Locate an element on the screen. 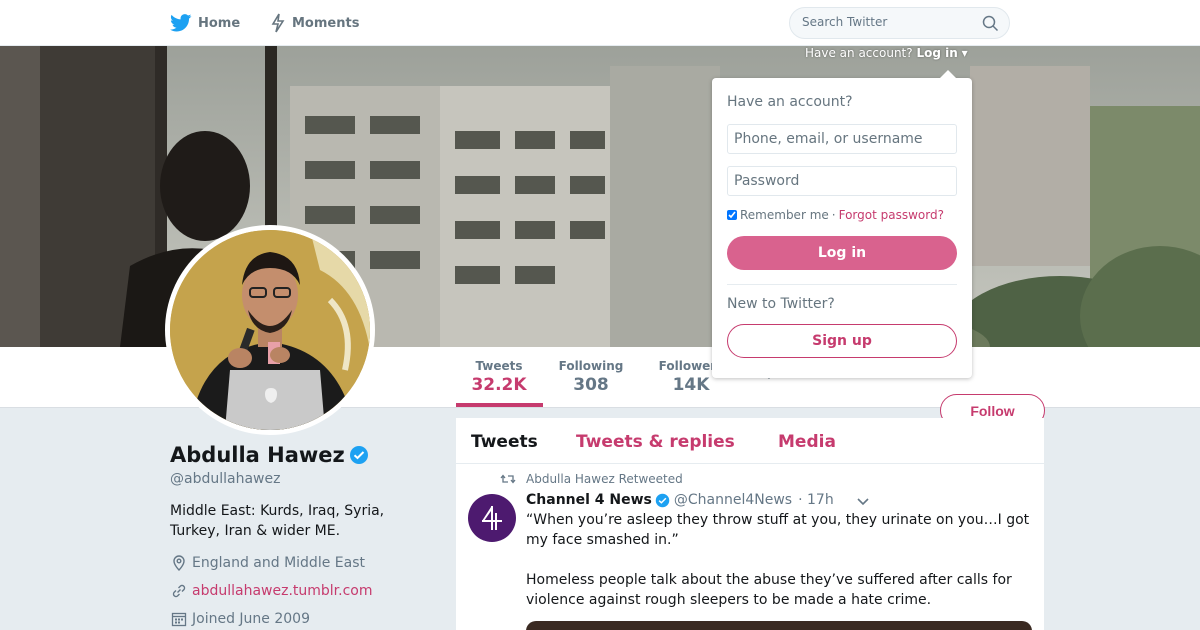 This screenshot has width=1200, height=630. account-prompt: Have an account? Log in ▾ is located at coordinates (886, 53).